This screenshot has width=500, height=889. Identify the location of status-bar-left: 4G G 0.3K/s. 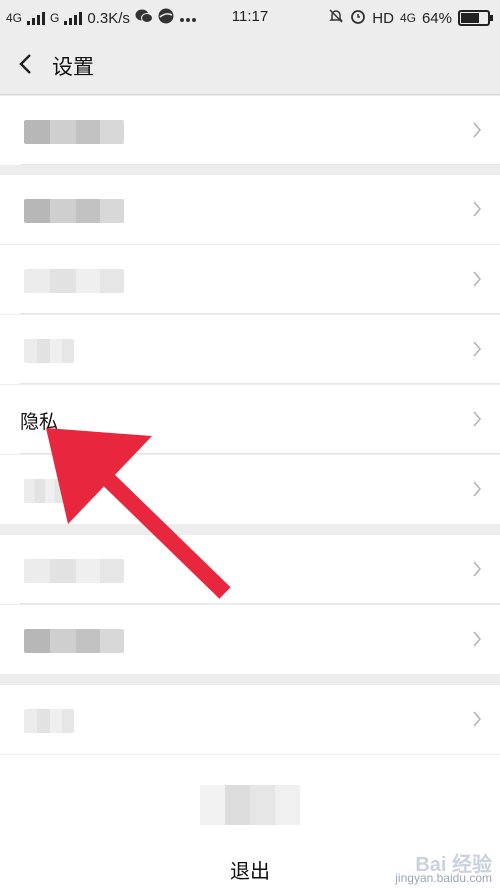
(101, 18).